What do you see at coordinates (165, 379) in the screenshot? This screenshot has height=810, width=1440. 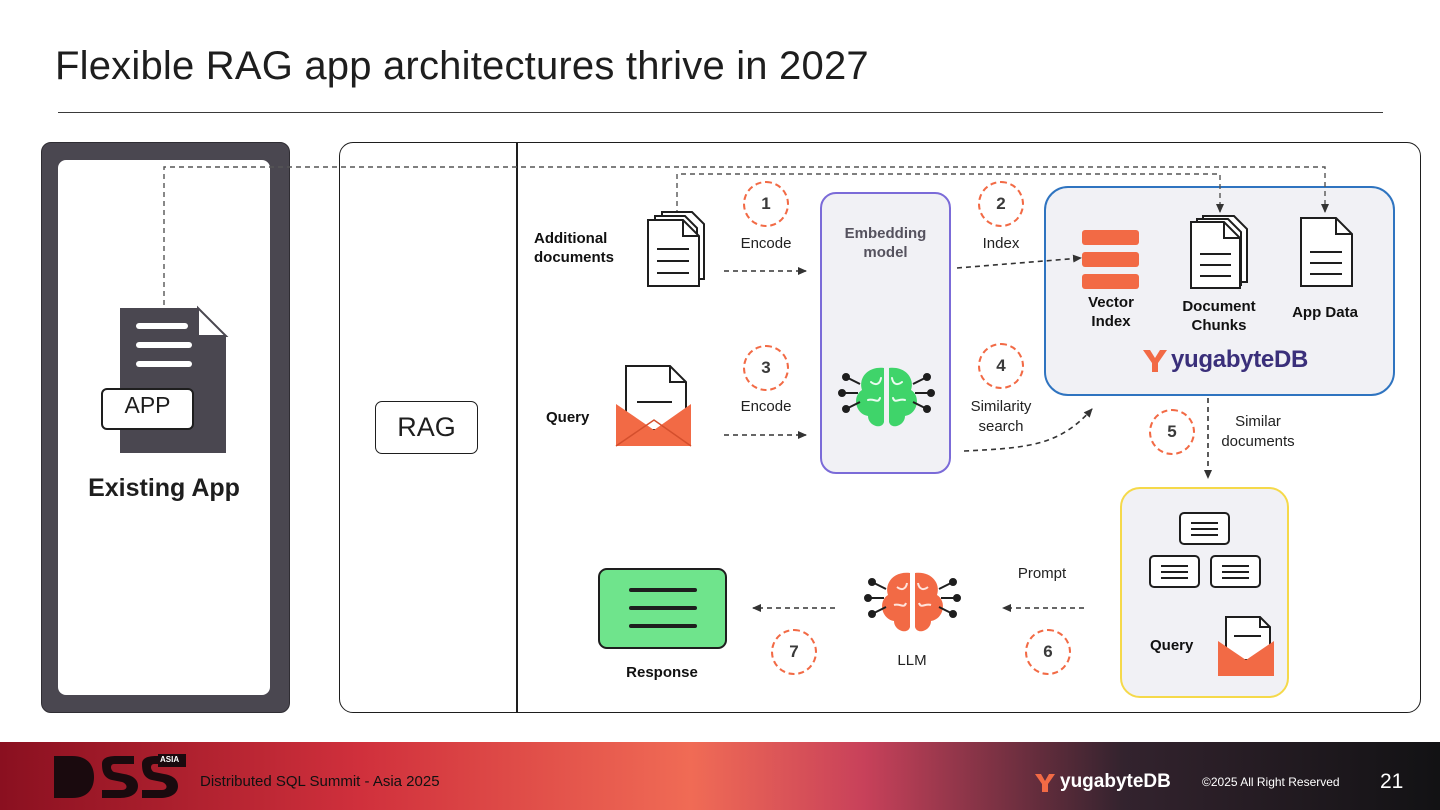 I see `app-document-icon` at bounding box center [165, 379].